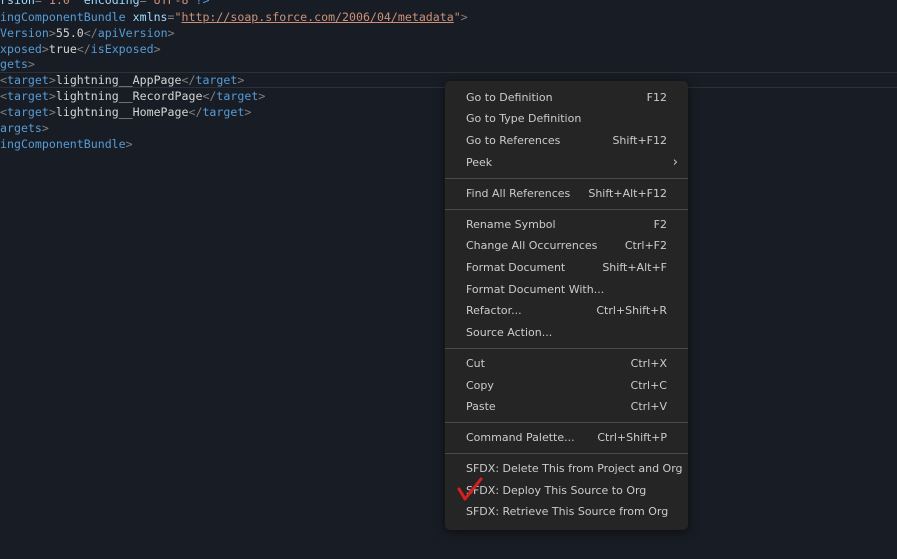 This screenshot has width=897, height=559. I want to click on menu-item-label: Peek, so click(479, 162).